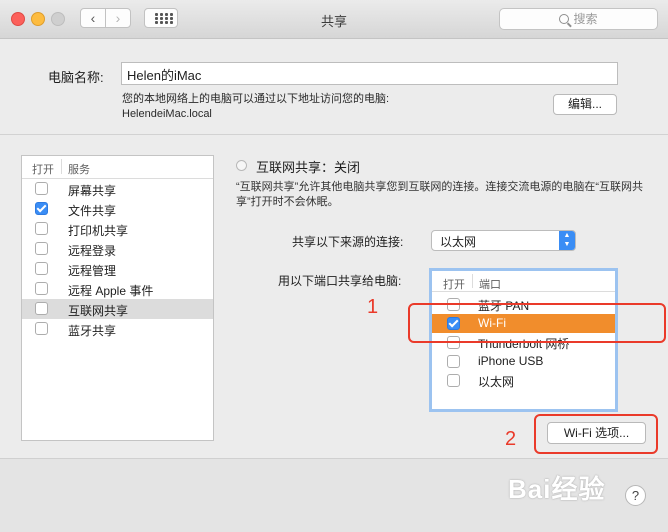  Describe the element at coordinates (241, 165) in the screenshot. I see `internet-sharing-status-indicator` at that location.